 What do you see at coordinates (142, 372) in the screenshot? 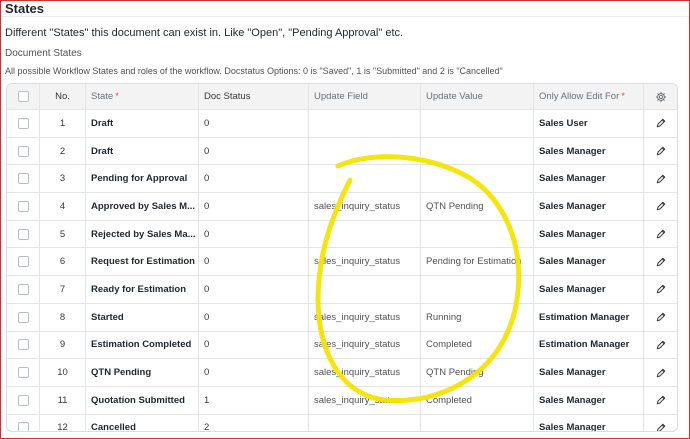
I see `state-cell: QTN Pending` at bounding box center [142, 372].